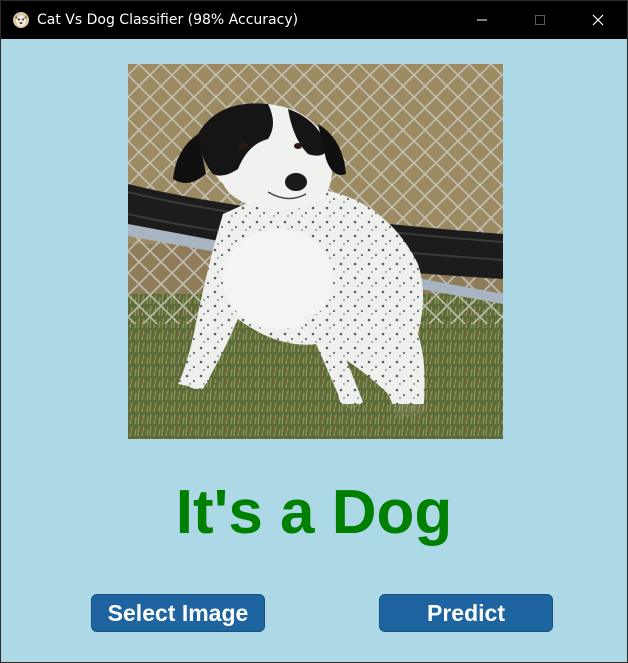 The width and height of the screenshot is (628, 663). I want to click on app-icon, so click(21, 20).